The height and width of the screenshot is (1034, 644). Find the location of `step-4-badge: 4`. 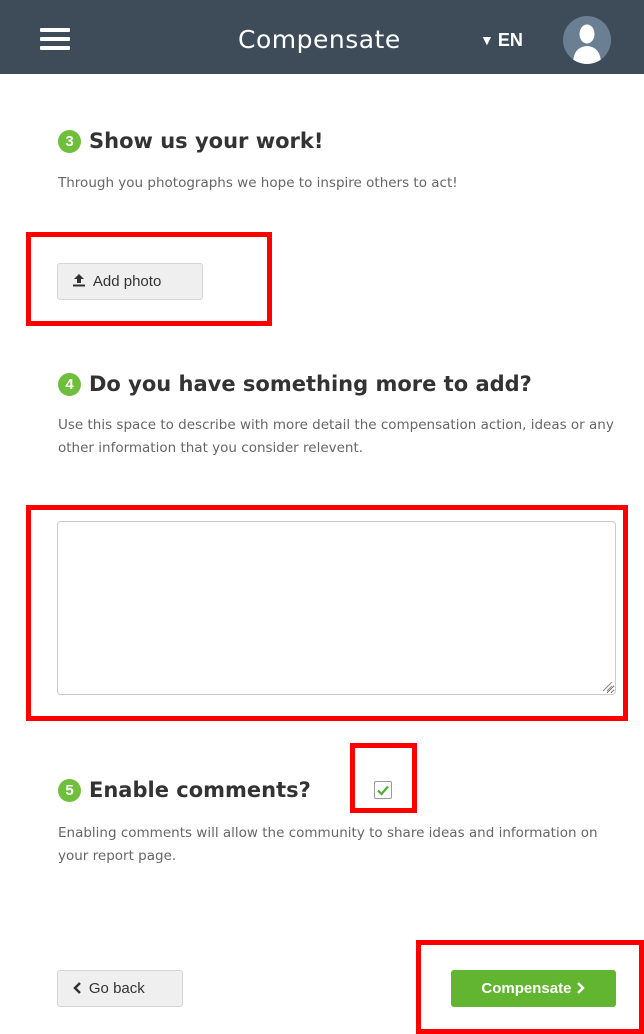

step-4-badge: 4 is located at coordinates (69, 384).